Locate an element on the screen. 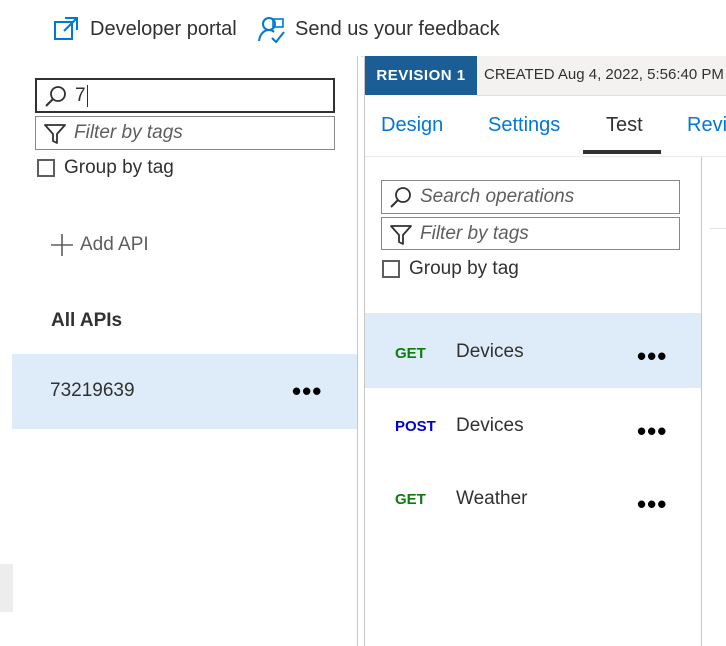 The height and width of the screenshot is (646, 726). panel-divider is located at coordinates (357, 351).